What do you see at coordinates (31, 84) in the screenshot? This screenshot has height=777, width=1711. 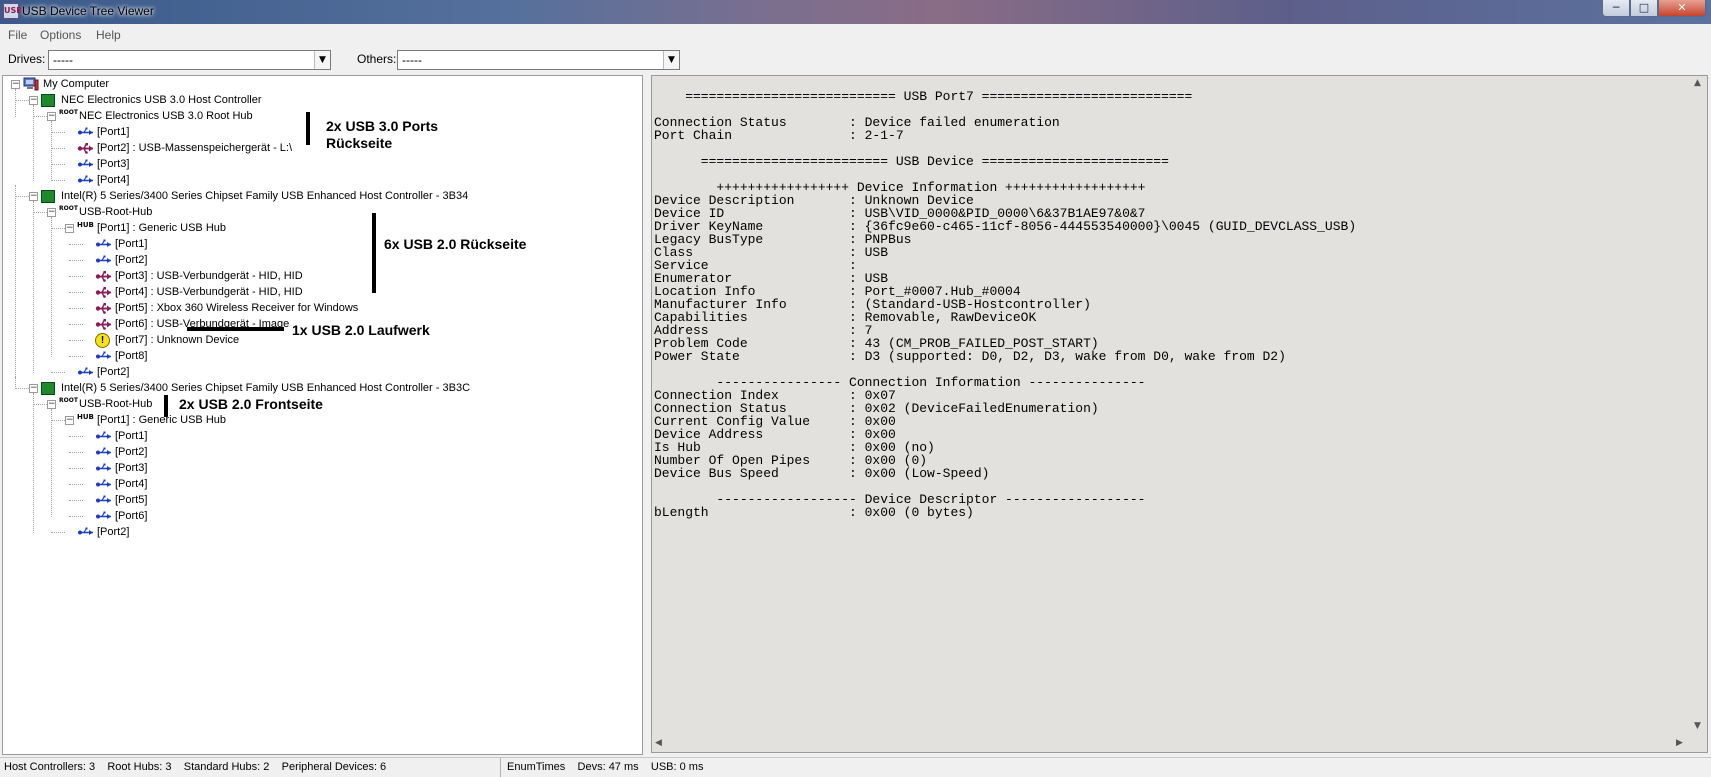 I see `computer-icon` at bounding box center [31, 84].